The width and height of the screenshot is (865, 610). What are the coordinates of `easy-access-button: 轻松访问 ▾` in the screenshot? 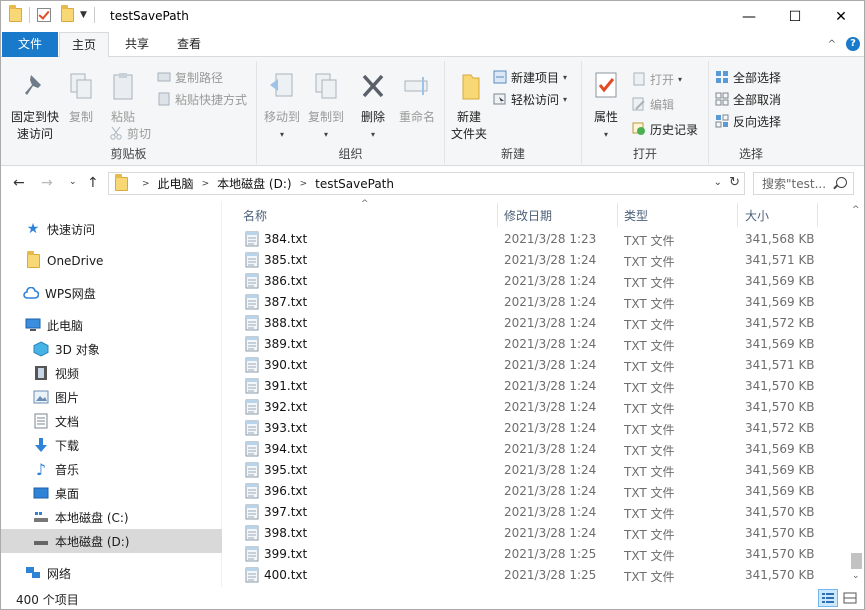 It's located at (530, 99).